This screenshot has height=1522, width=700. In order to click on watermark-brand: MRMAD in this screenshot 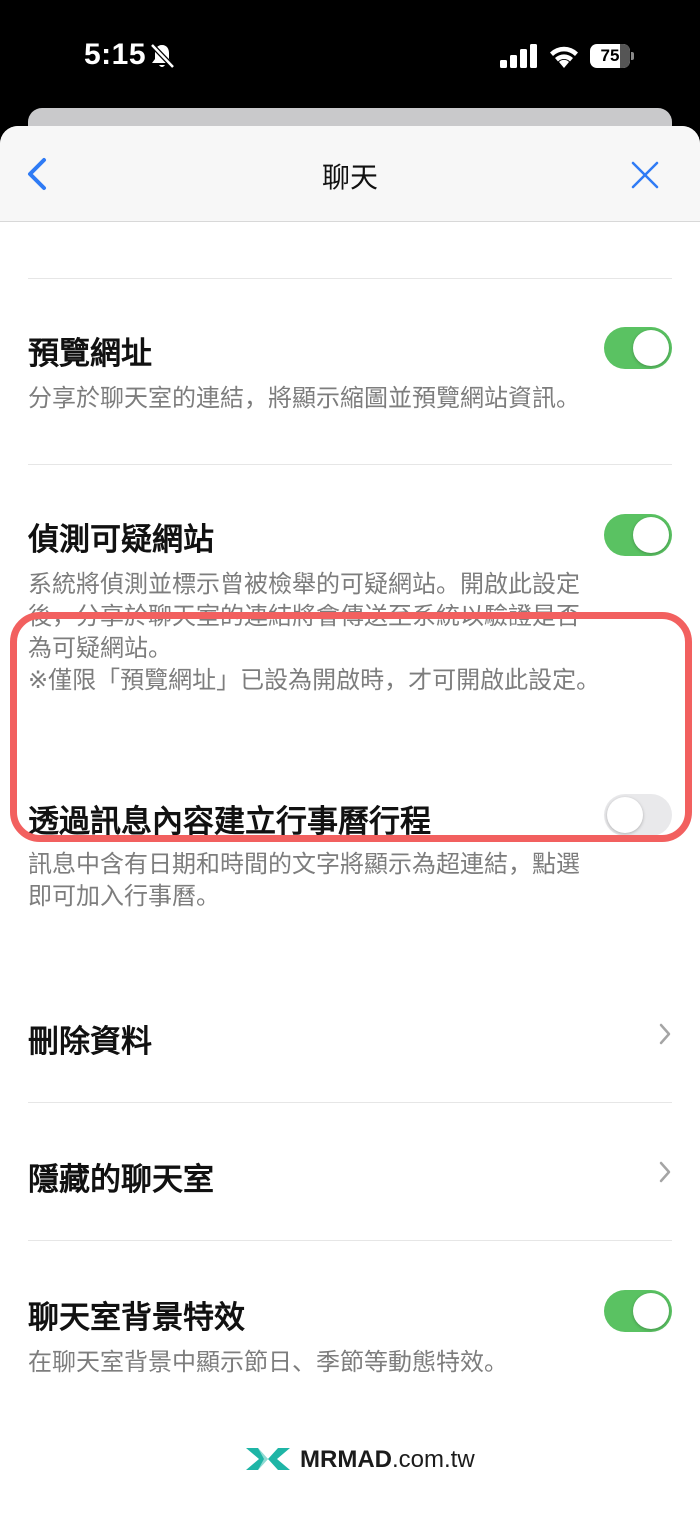, I will do `click(346, 1459)`.